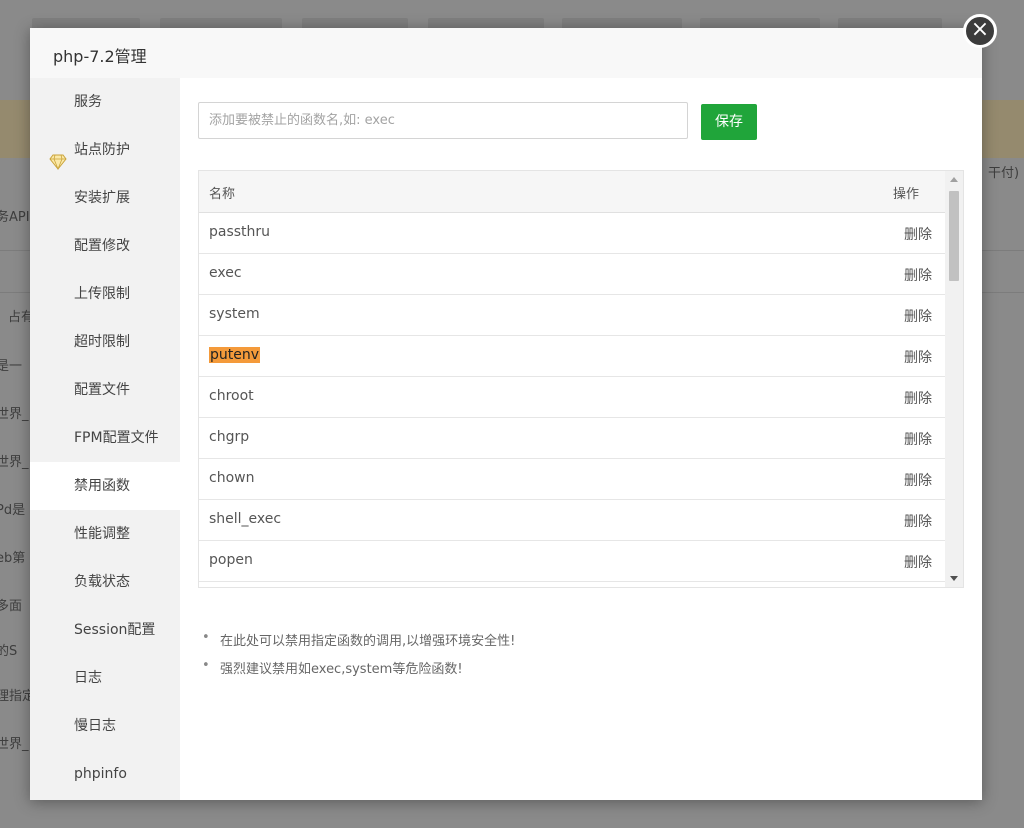 This screenshot has width=1024, height=828. Describe the element at coordinates (102, 246) in the screenshot. I see `sidebar-item-label: 配置修改` at that location.